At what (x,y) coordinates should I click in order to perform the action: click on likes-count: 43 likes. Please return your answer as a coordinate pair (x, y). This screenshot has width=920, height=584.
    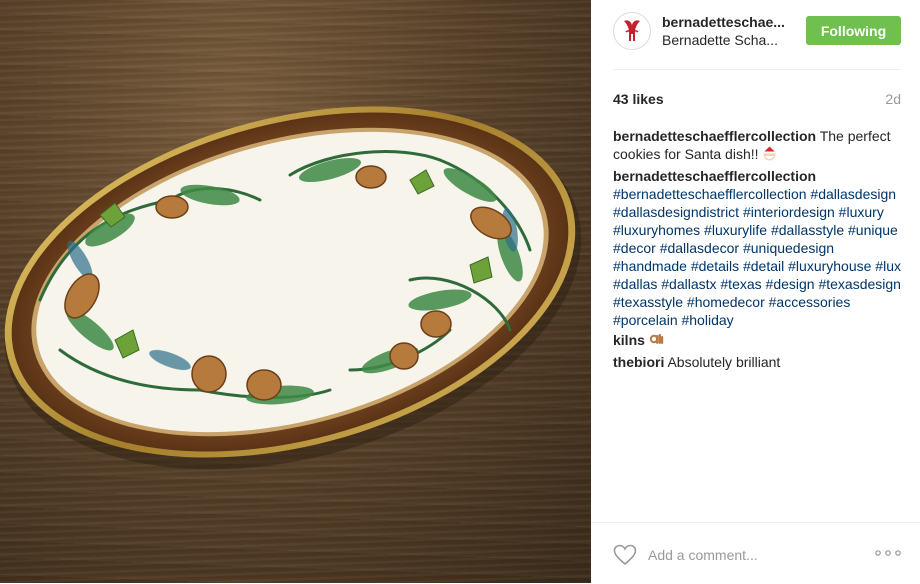
    Looking at the image, I should click on (638, 99).